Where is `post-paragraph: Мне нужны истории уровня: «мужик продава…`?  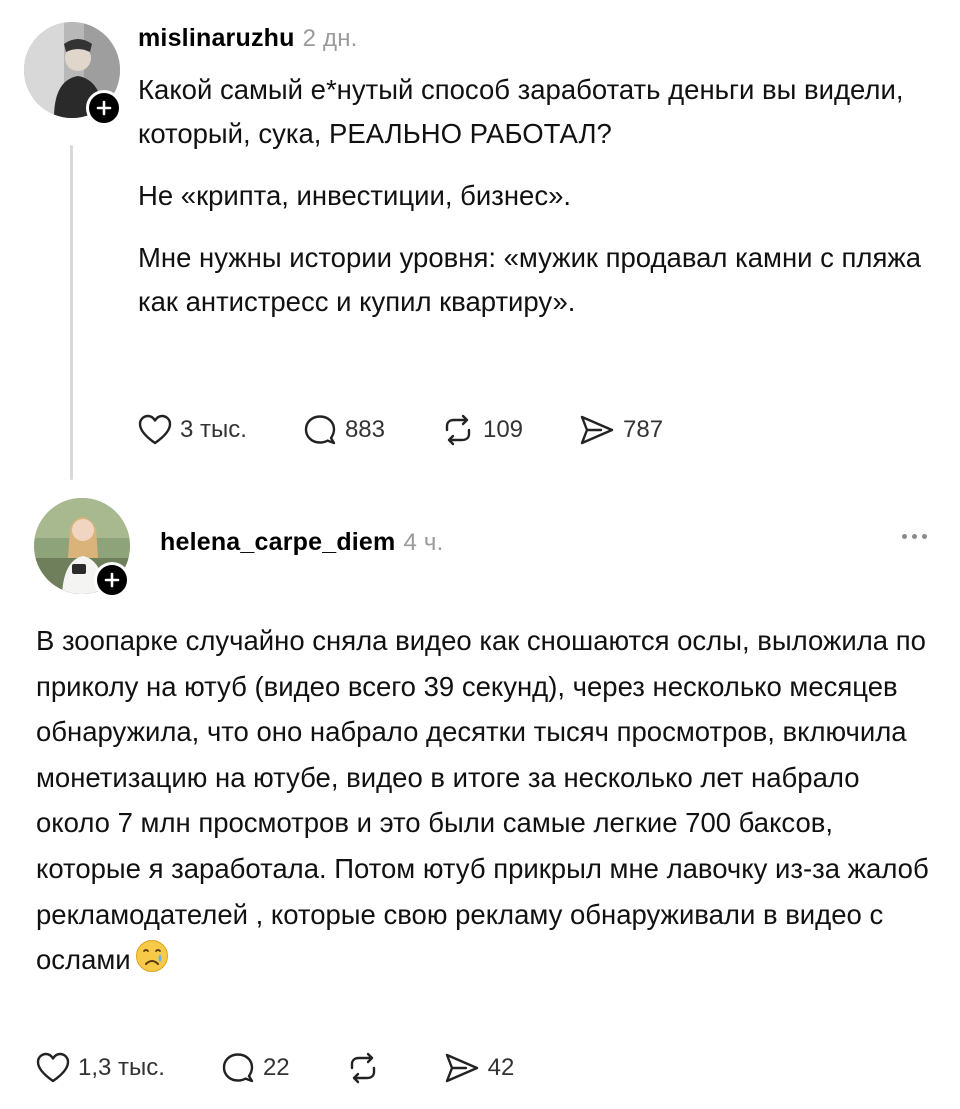 post-paragraph: Мне нужны истории уровня: «мужик продава… is located at coordinates (530, 279).